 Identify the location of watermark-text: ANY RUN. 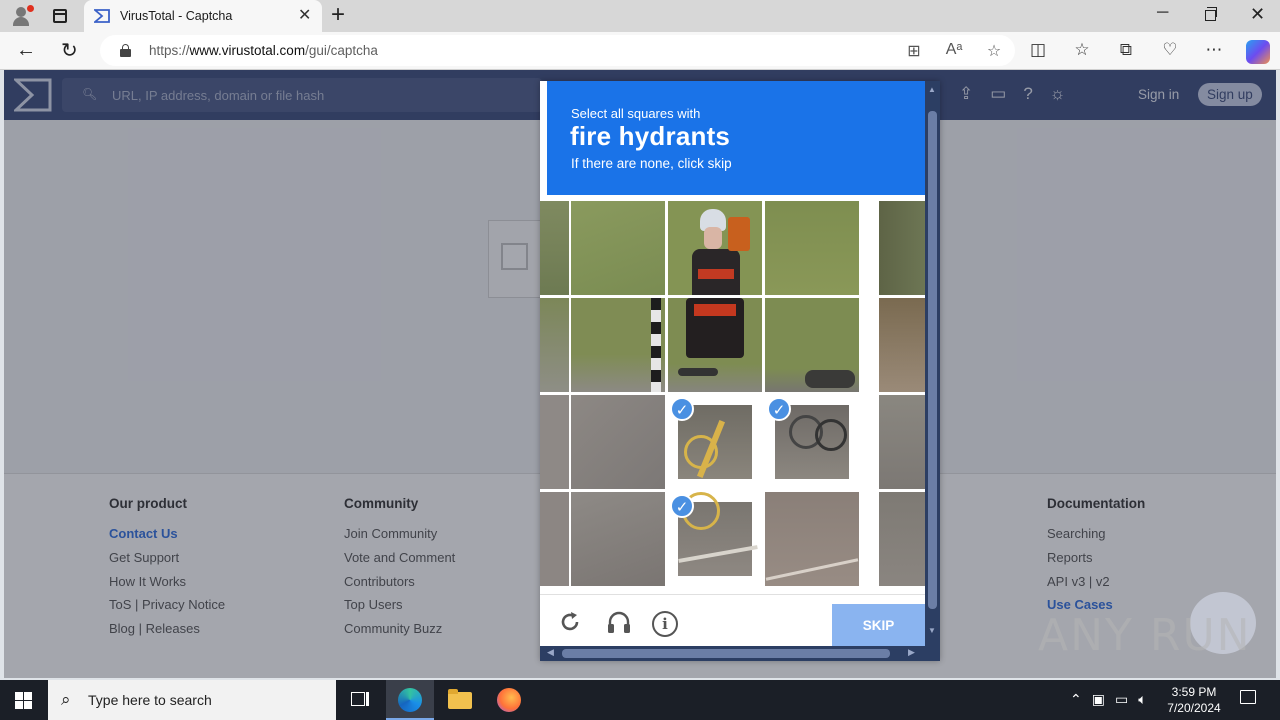
(1145, 635).